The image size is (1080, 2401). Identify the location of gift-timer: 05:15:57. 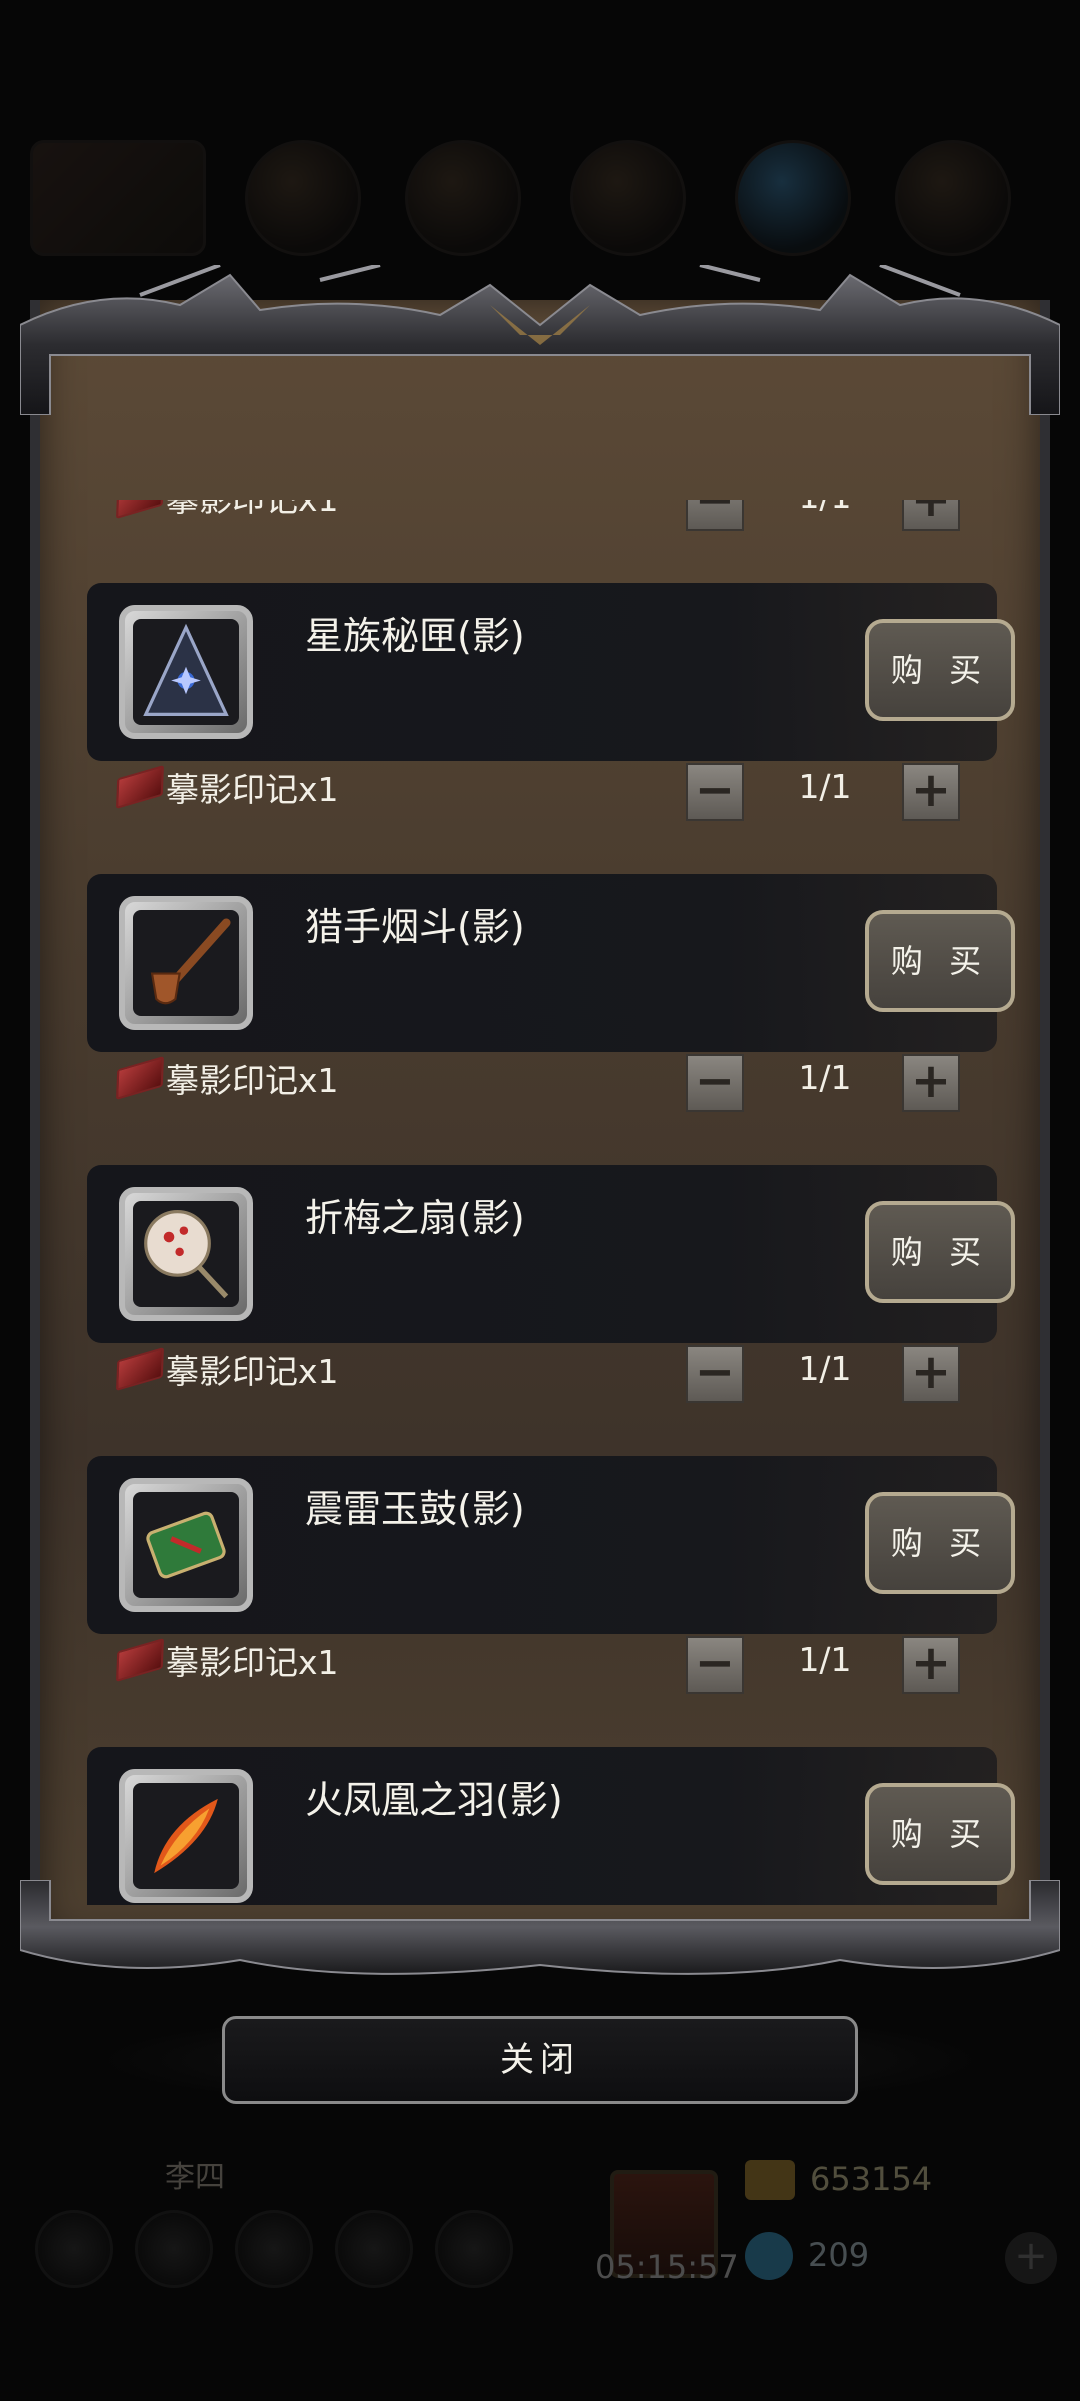
(667, 2267).